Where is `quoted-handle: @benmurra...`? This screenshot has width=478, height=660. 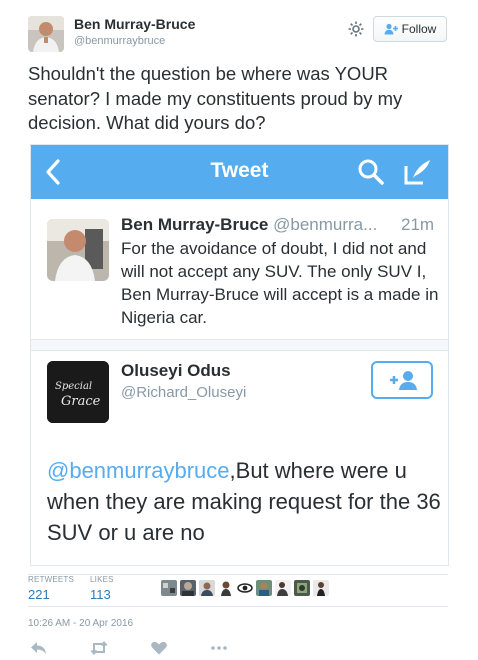 quoted-handle: @benmurra... is located at coordinates (325, 224).